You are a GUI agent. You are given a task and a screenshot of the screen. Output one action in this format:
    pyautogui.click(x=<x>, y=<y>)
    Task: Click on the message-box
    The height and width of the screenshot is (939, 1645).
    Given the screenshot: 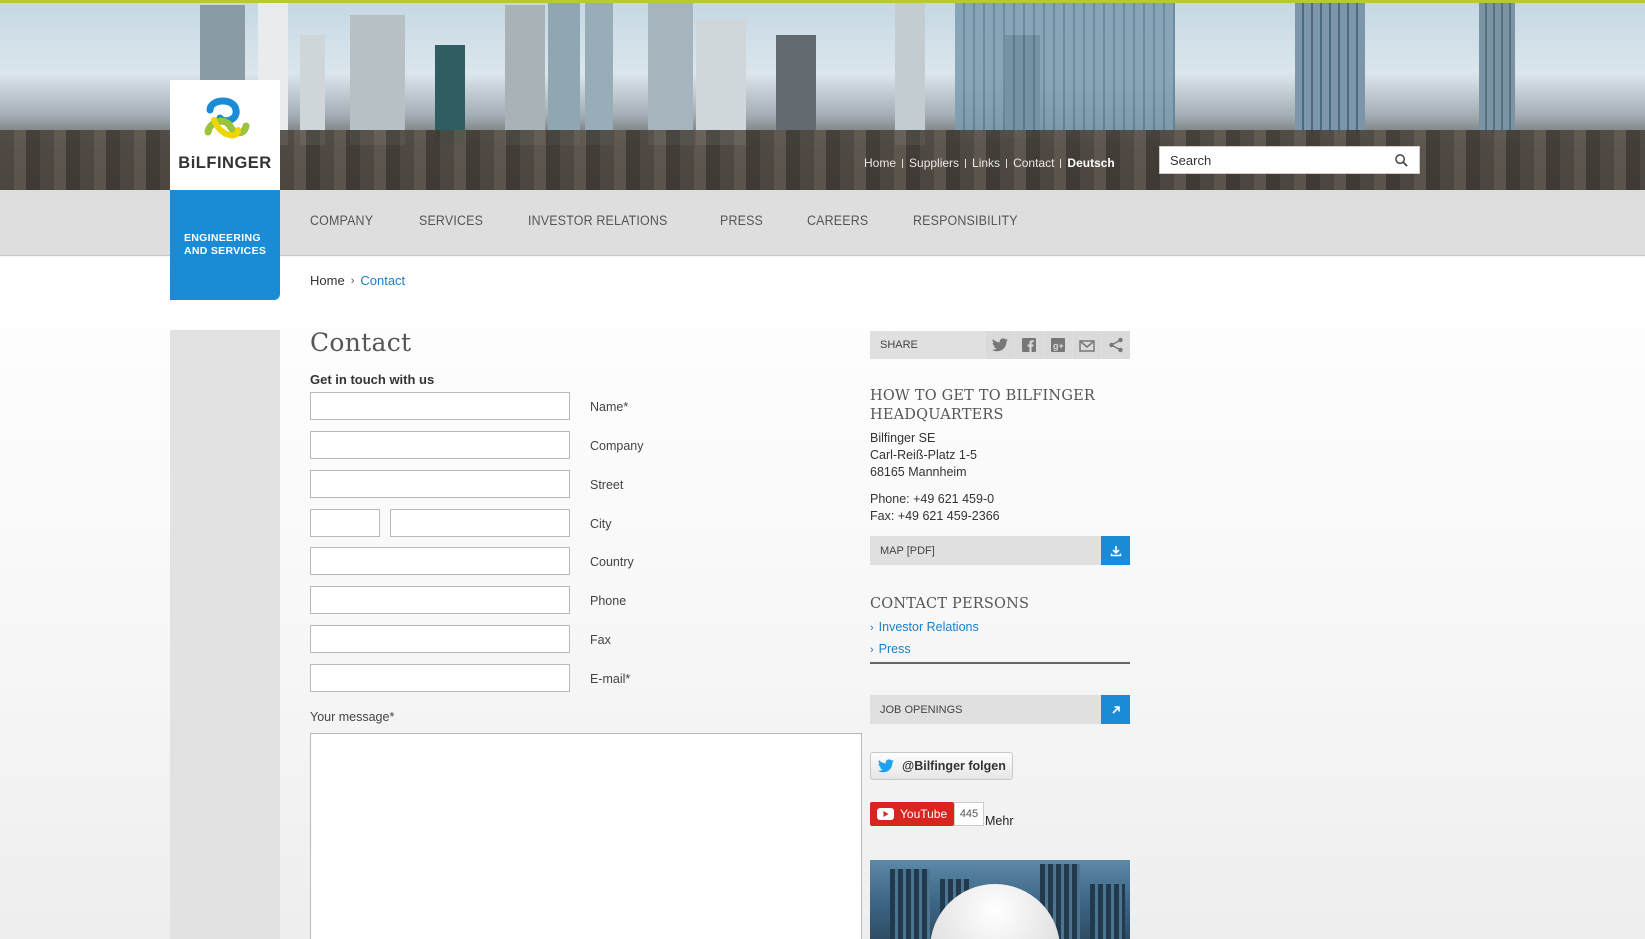 What is the action you would take?
    pyautogui.click(x=586, y=836)
    